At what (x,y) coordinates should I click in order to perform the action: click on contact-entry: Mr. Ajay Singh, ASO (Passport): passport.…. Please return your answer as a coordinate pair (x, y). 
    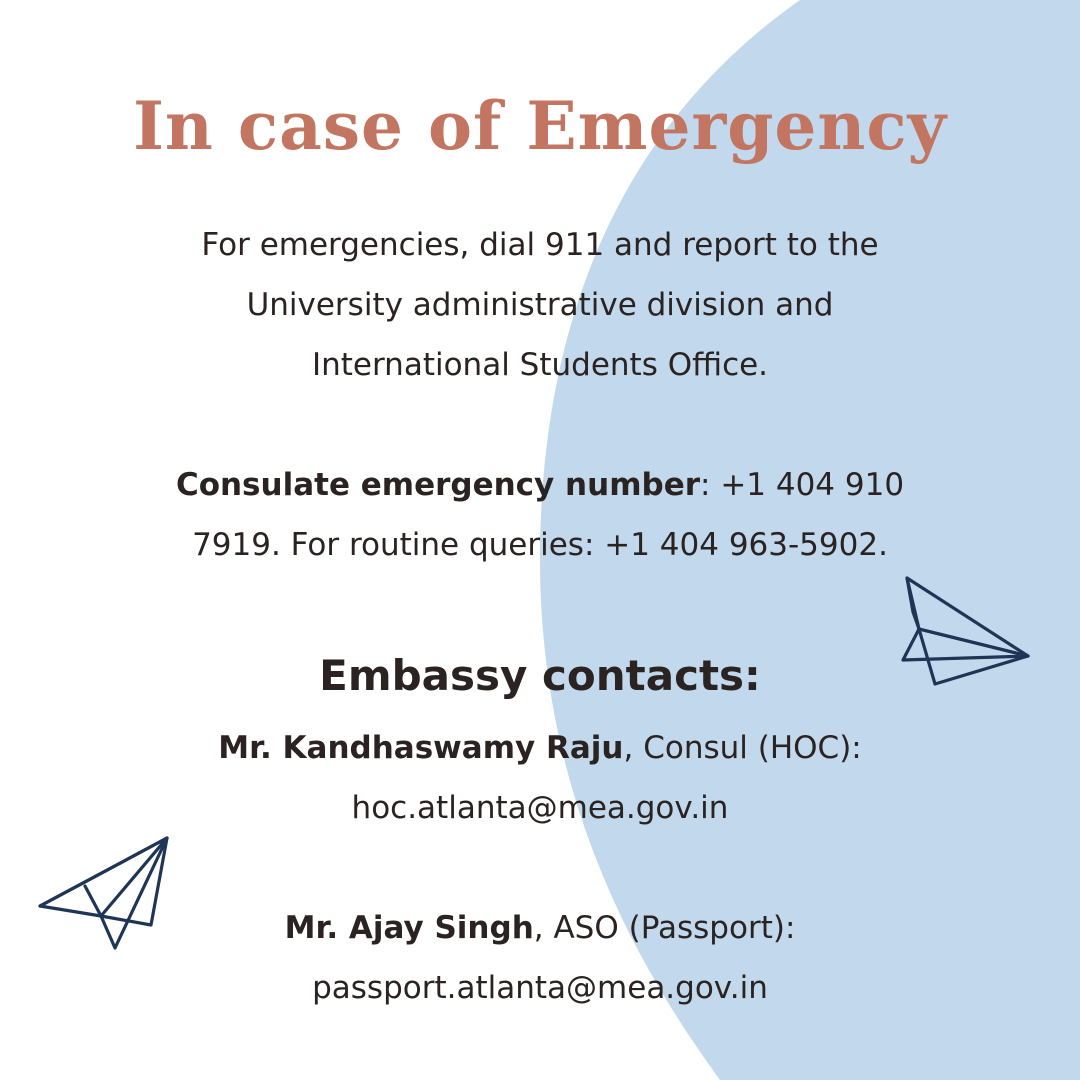
    Looking at the image, I should click on (540, 958).